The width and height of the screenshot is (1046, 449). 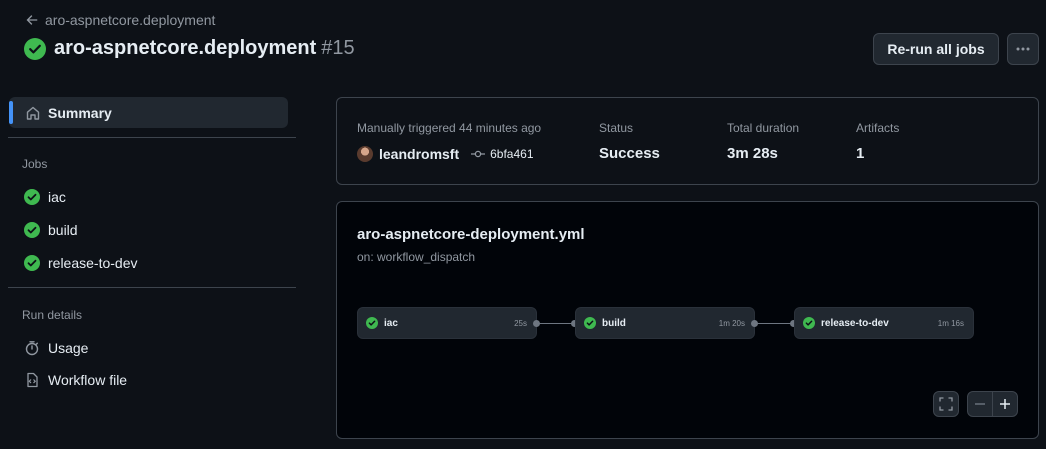 I want to click on zoom-out-button, so click(x=980, y=404).